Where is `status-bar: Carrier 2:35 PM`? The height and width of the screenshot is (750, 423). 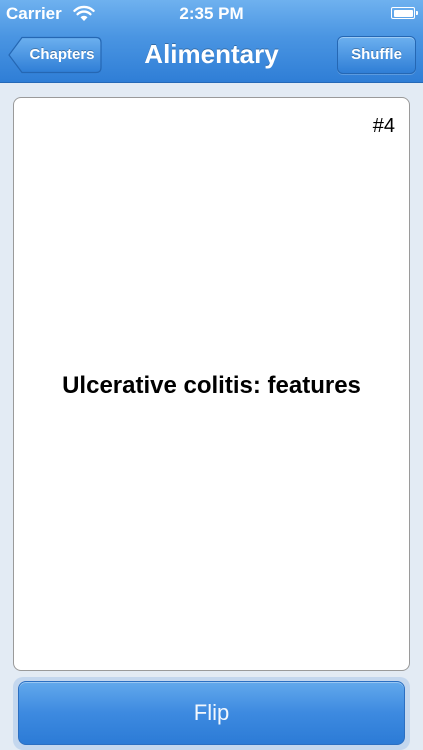
status-bar: Carrier 2:35 PM is located at coordinates (211, 14).